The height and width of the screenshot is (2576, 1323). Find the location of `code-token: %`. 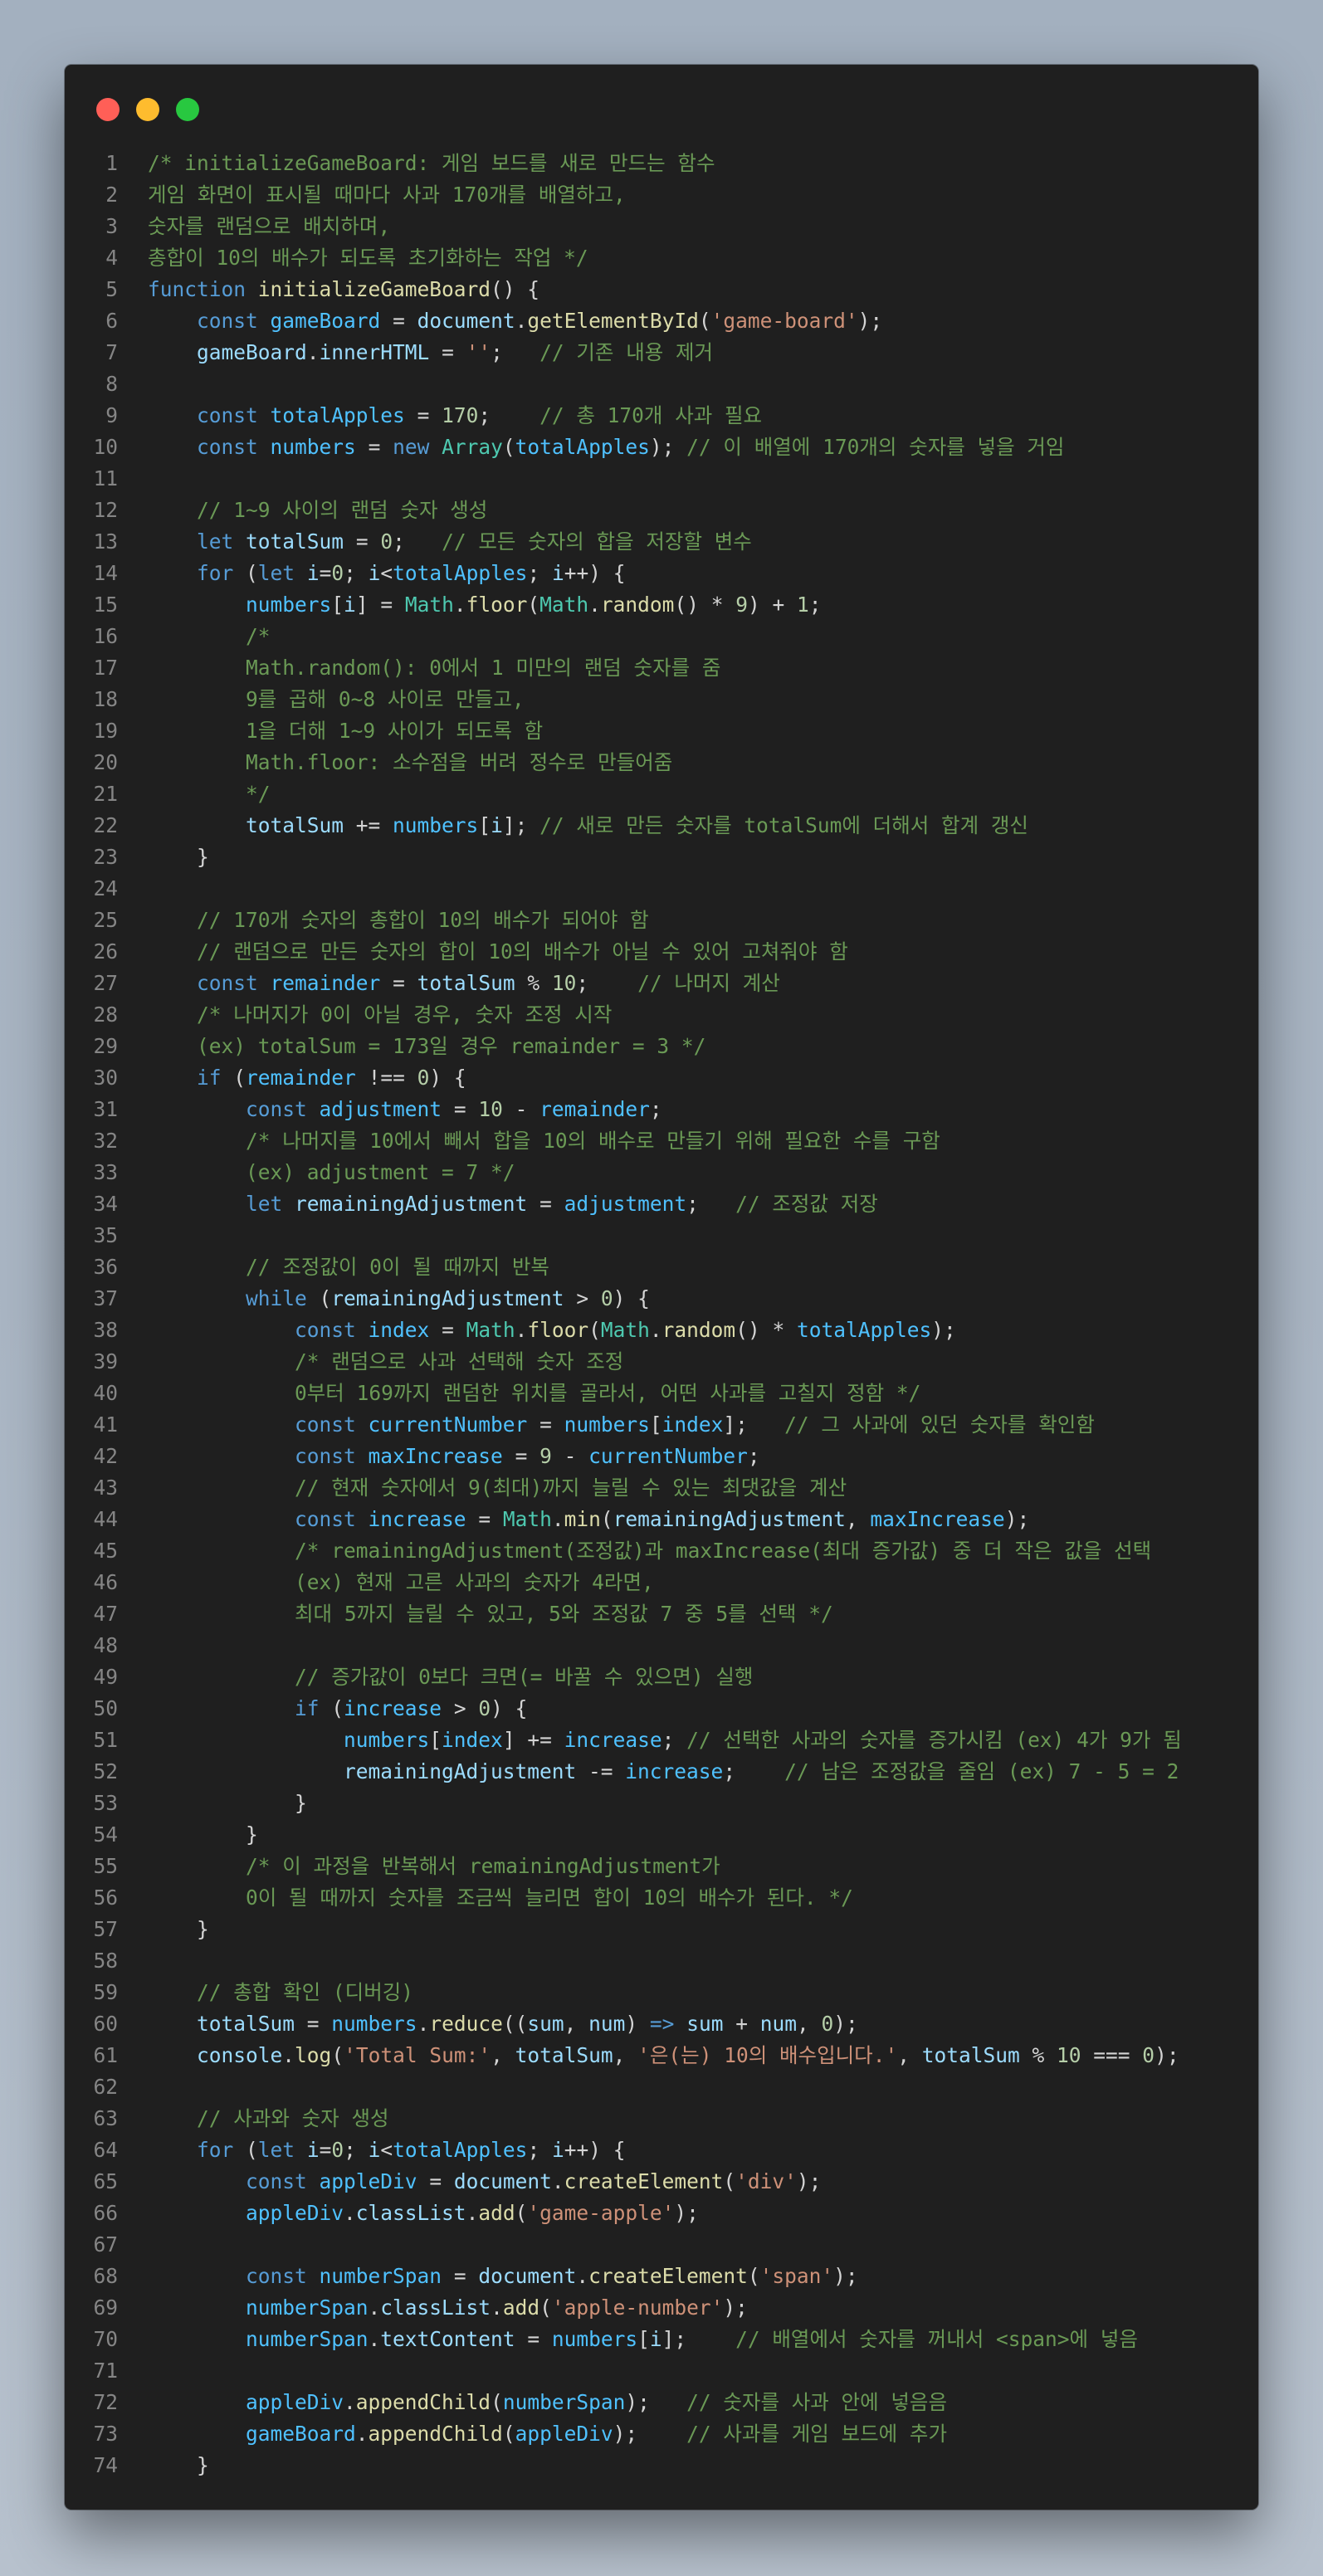

code-token: % is located at coordinates (1038, 2055).